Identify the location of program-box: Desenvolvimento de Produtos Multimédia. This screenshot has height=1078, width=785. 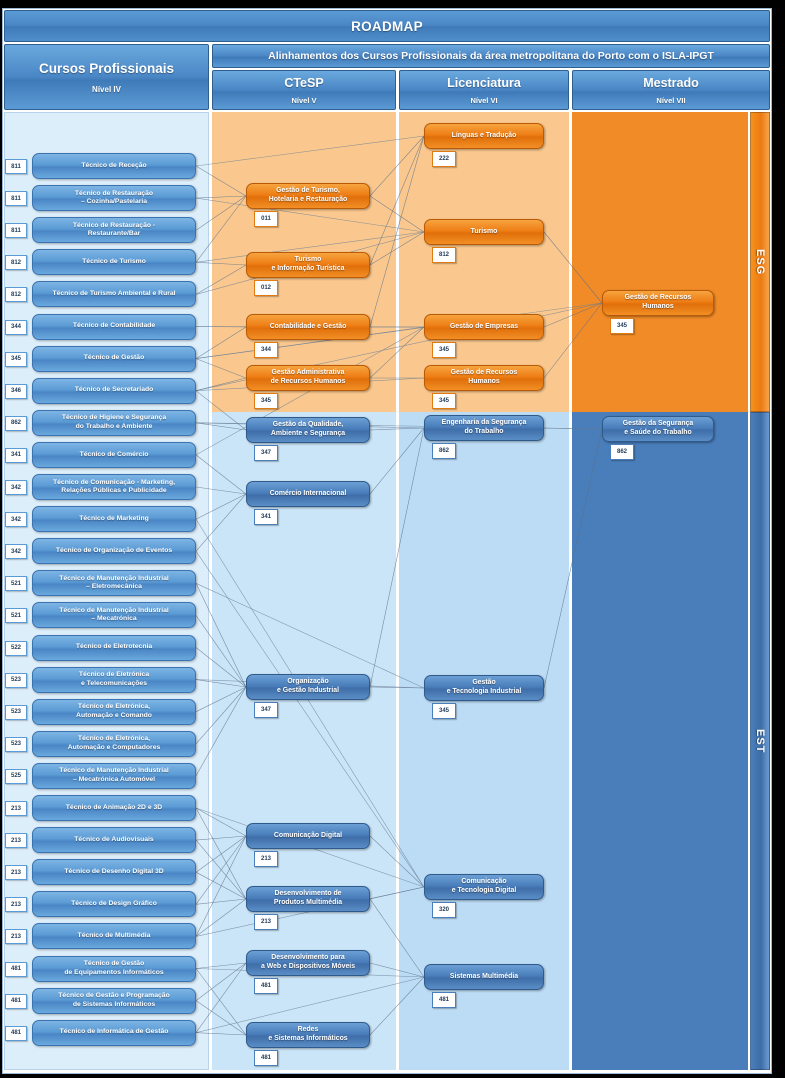
(308, 899).